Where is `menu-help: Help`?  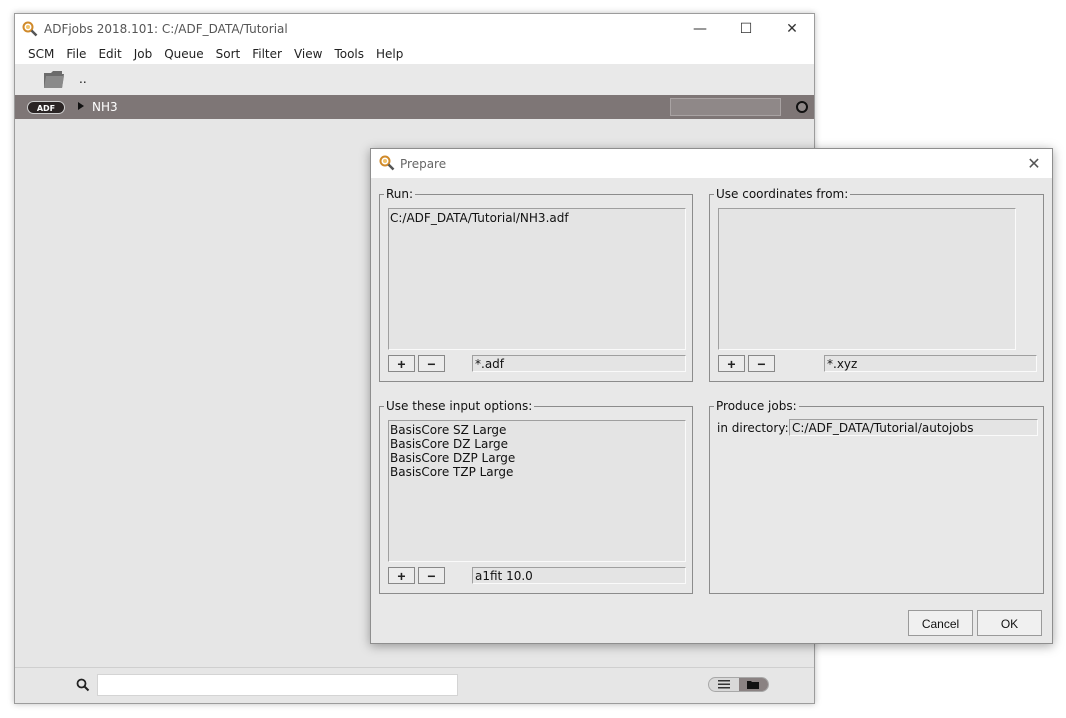
menu-help: Help is located at coordinates (389, 54).